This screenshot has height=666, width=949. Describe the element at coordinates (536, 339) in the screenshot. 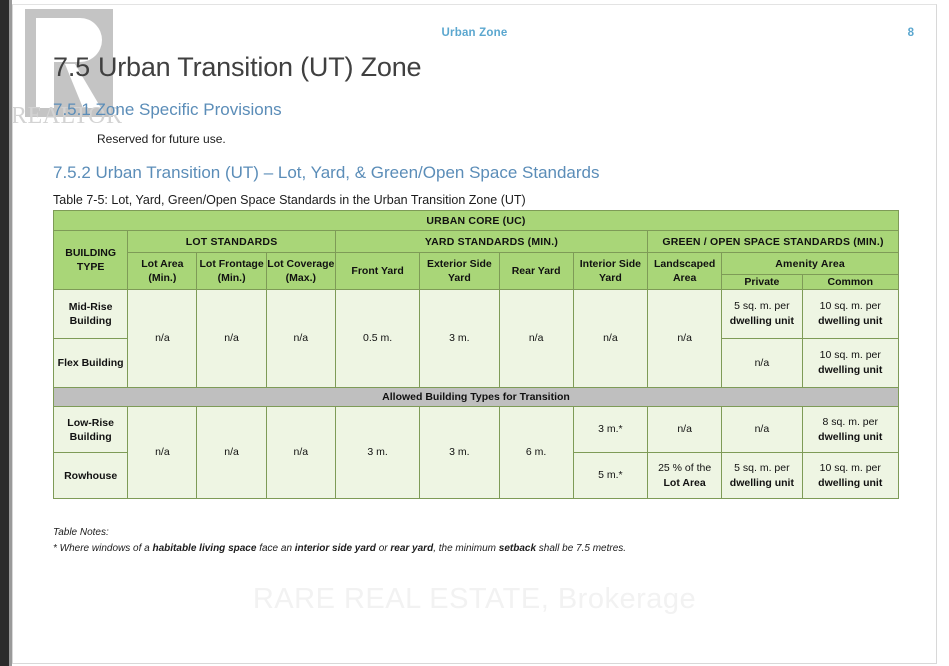

I see `cell-rear-yard: n/a` at that location.